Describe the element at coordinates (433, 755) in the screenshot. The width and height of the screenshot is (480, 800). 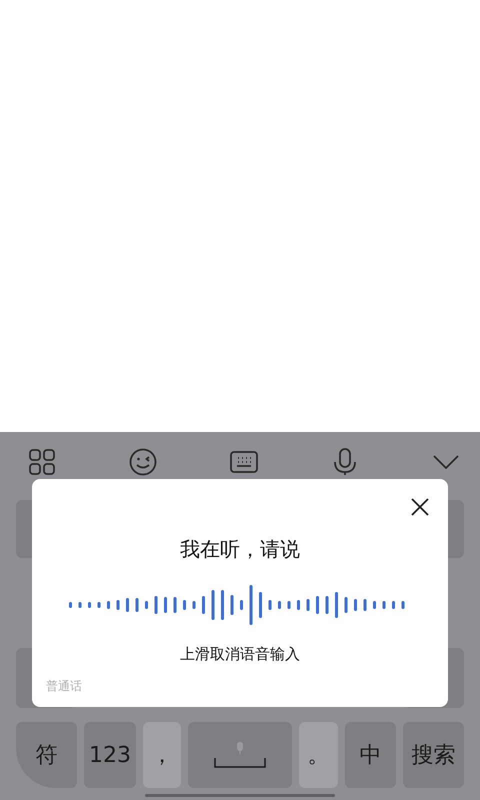
I see `key-button: 搜索` at that location.